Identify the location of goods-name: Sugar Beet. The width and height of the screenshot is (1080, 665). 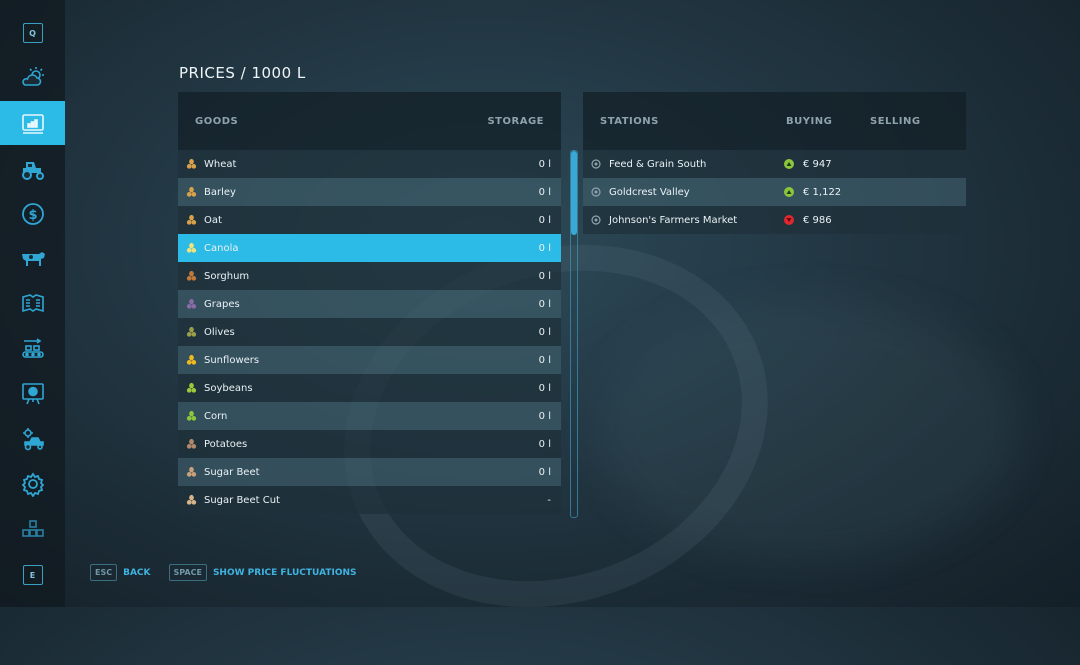
(232, 472).